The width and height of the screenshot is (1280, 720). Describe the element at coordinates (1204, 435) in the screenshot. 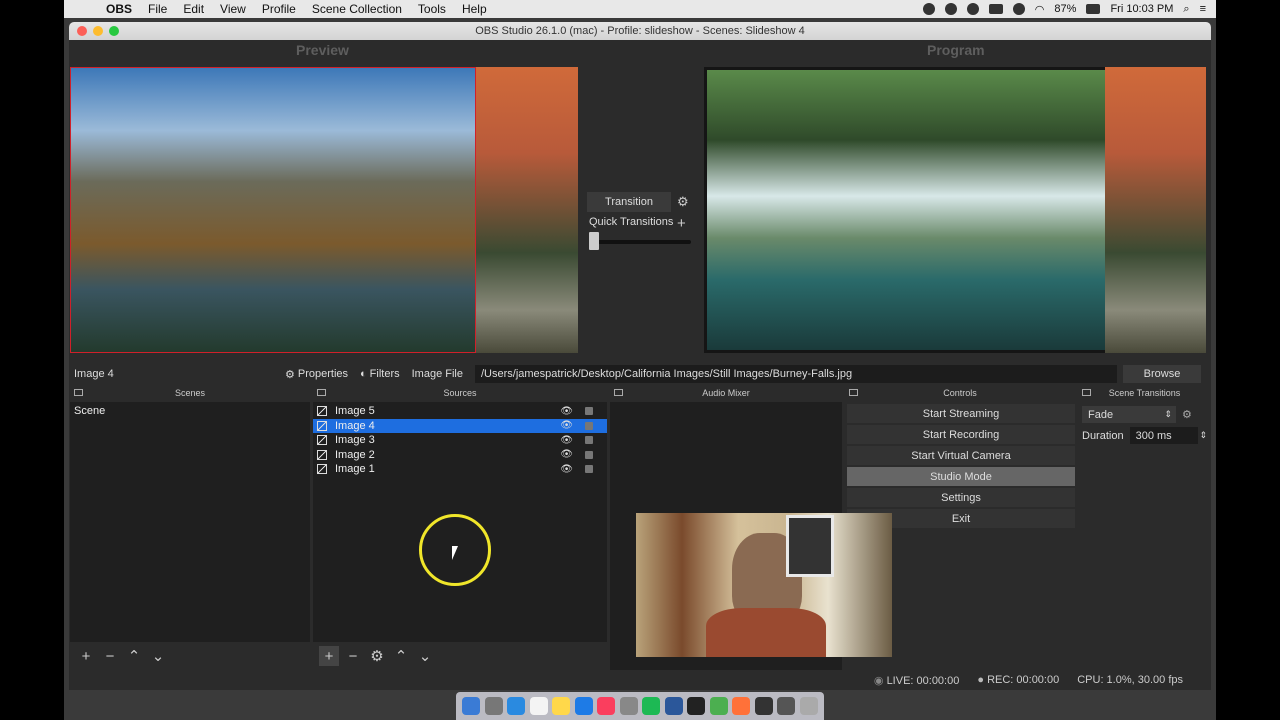

I see `duration-stepper-icon: ⇕` at that location.